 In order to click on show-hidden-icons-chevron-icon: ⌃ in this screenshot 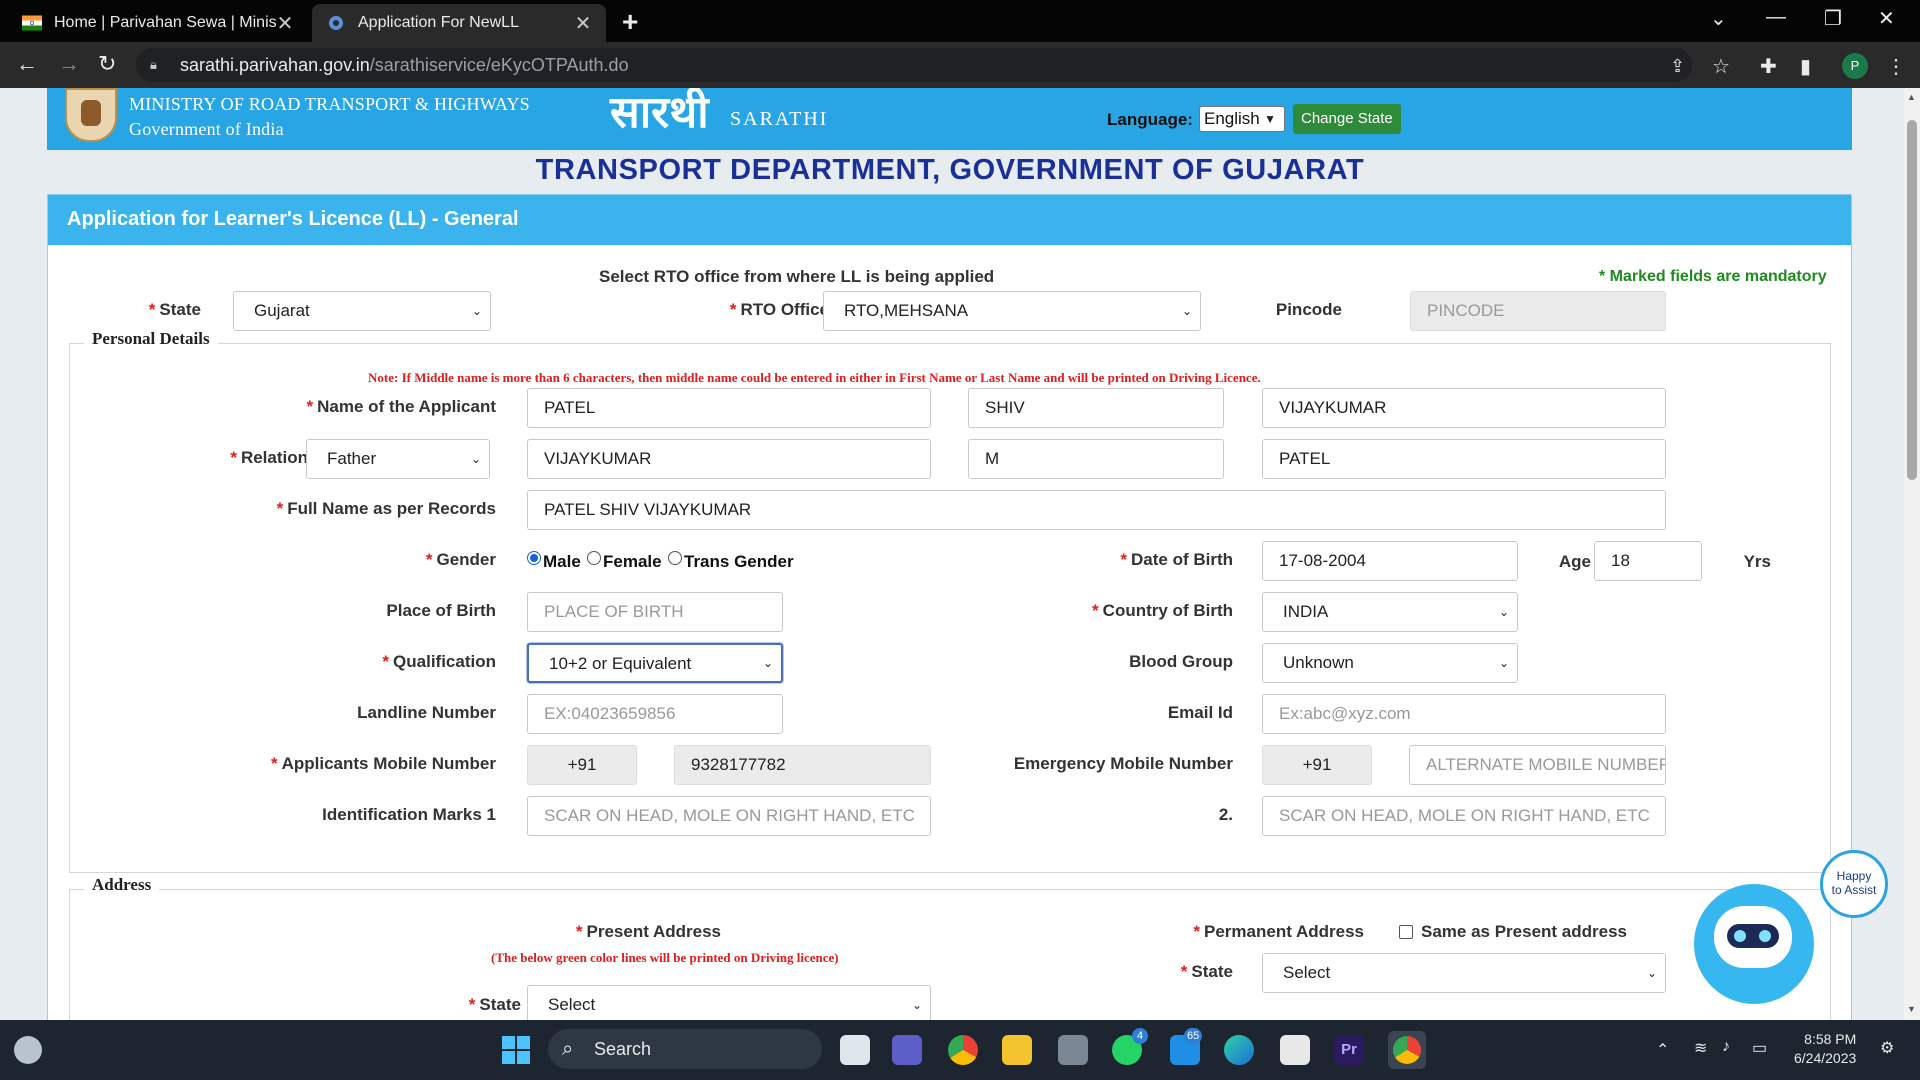, I will do `click(1662, 1050)`.